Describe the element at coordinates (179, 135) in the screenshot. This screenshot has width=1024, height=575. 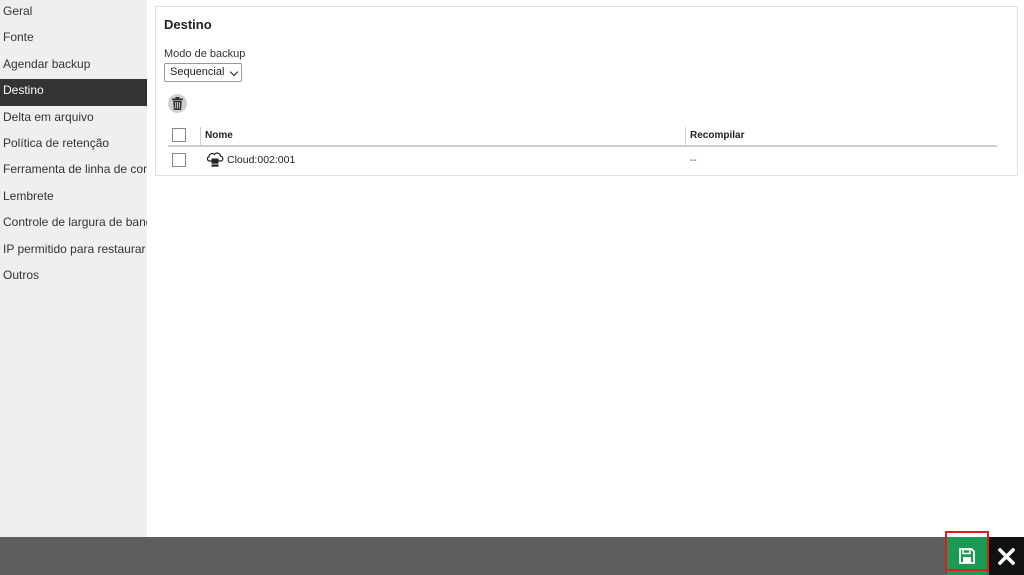
I see `select-all-checkbox` at that location.